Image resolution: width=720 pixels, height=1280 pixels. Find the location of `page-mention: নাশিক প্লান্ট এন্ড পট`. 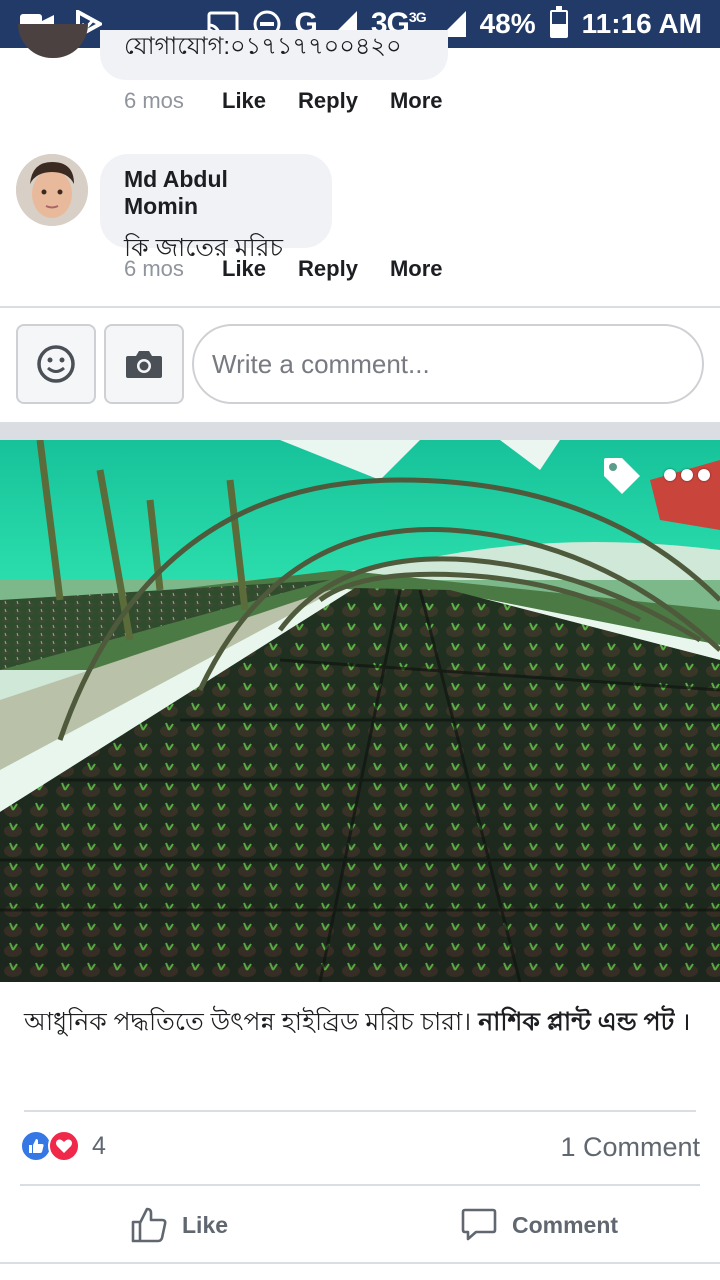

page-mention: নাশিক প্লান্ট এন্ড পট is located at coordinates (576, 1022).